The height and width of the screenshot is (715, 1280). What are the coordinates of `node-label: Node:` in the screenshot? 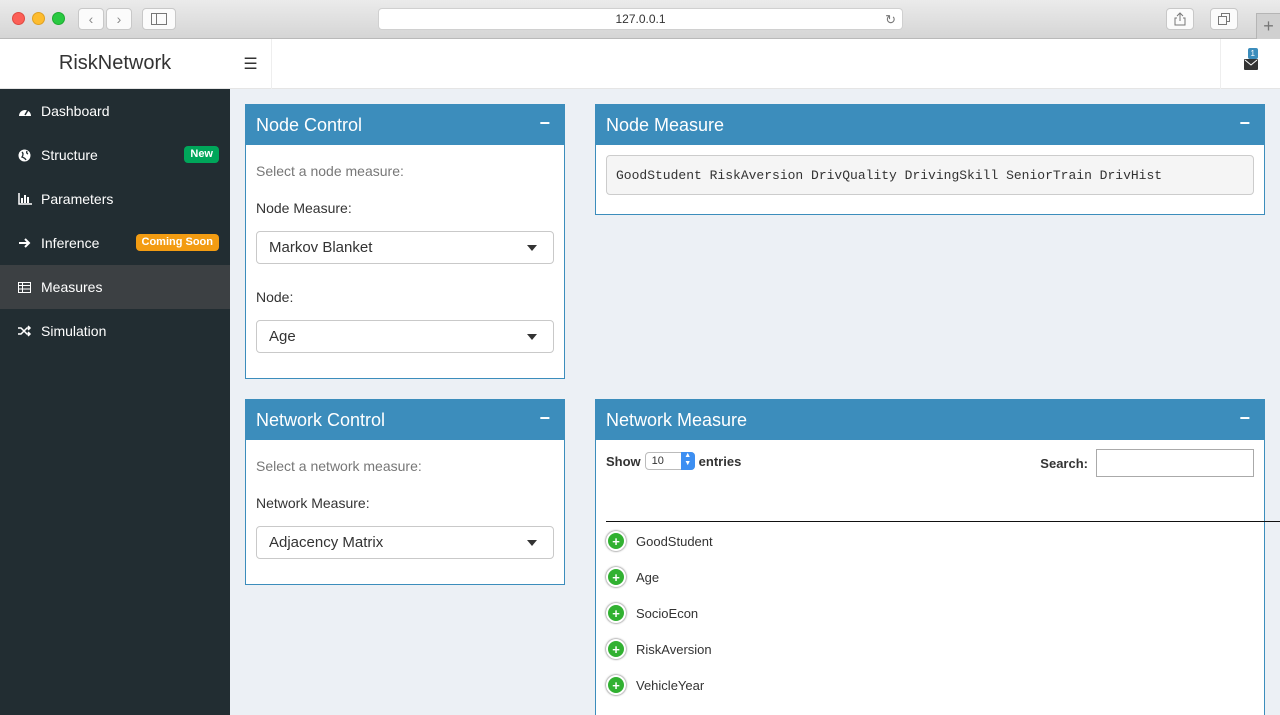 It's located at (275, 297).